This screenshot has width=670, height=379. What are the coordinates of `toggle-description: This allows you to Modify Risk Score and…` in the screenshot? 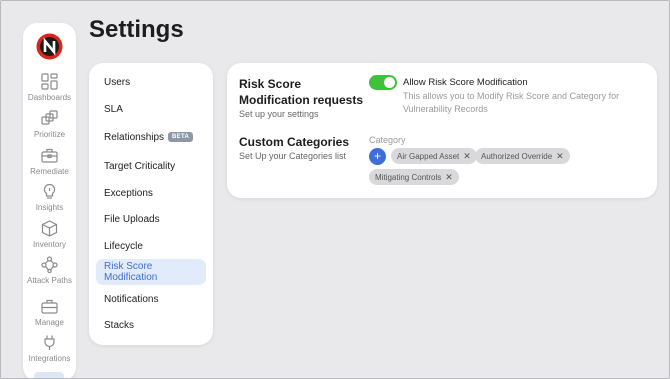 It's located at (511, 102).